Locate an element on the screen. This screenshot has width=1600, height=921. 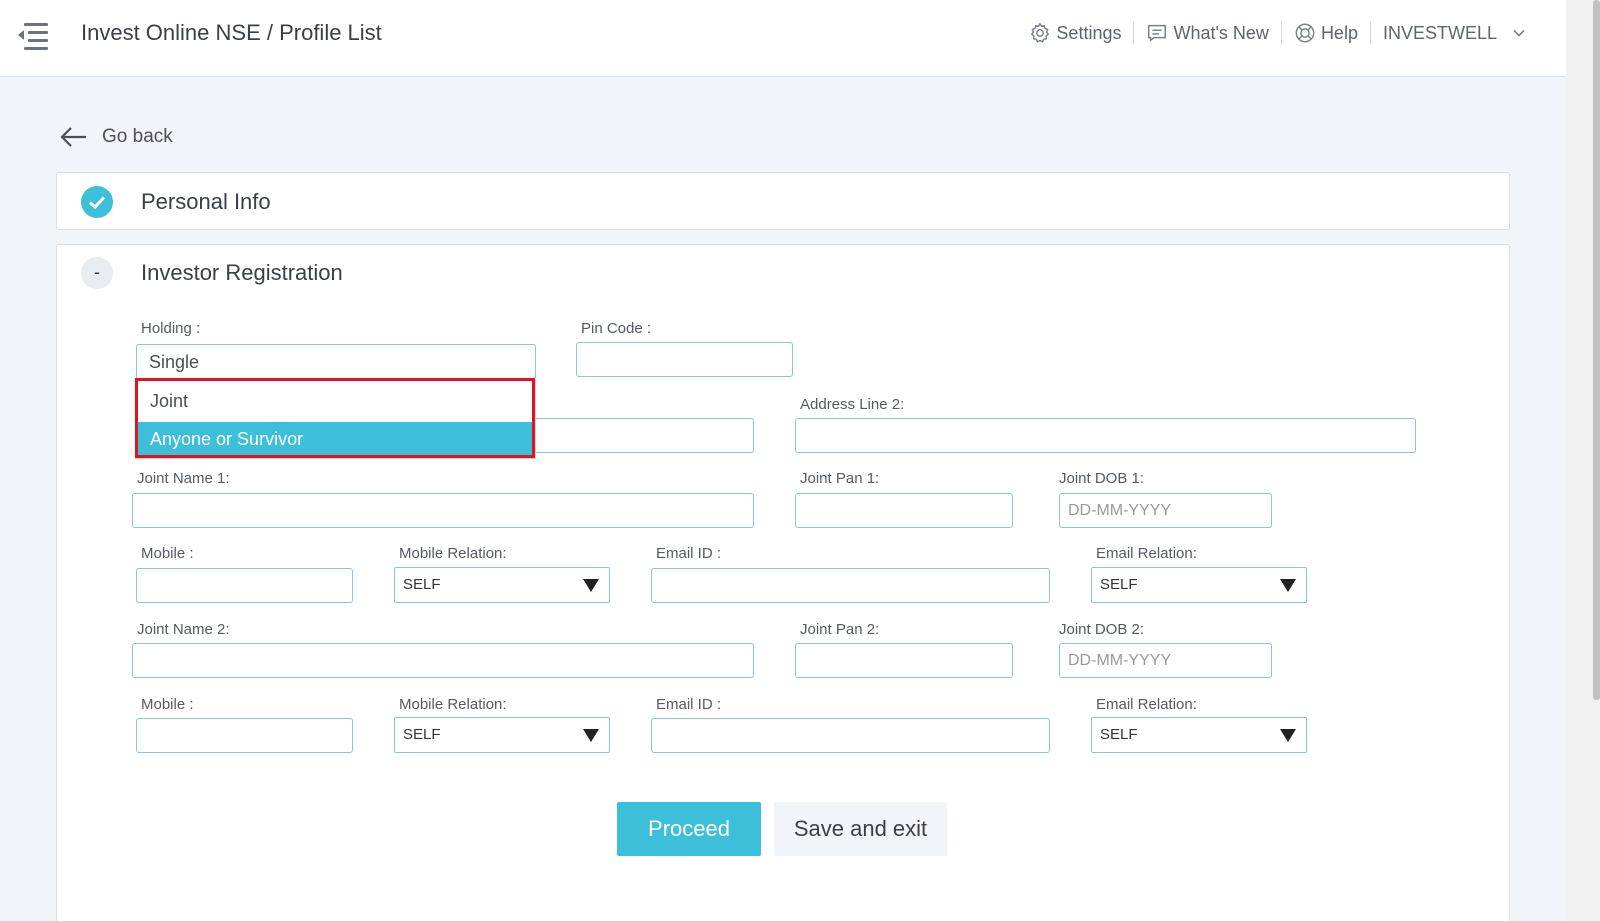
holding-select: Single is located at coordinates (336, 362).